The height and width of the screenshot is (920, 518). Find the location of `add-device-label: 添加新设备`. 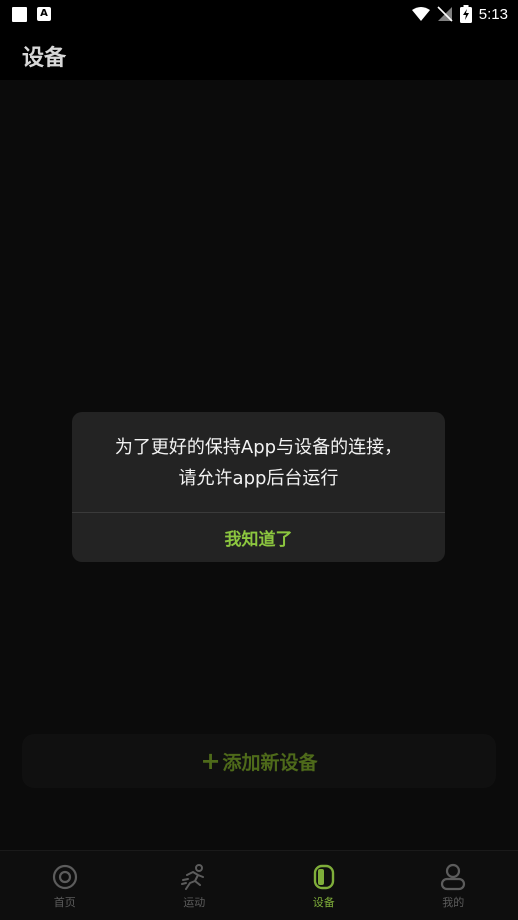

add-device-label: 添加新设备 is located at coordinates (270, 762).